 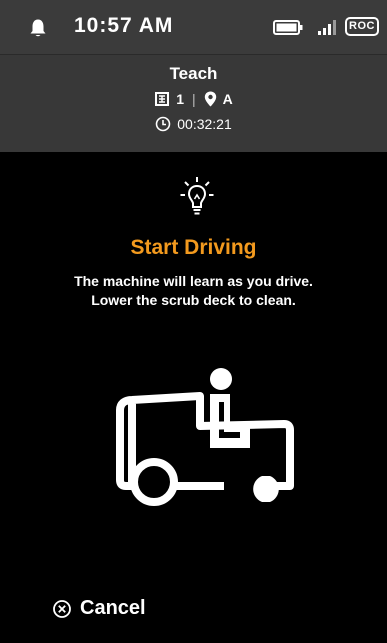 What do you see at coordinates (227, 99) in the screenshot?
I see `location-label: A` at bounding box center [227, 99].